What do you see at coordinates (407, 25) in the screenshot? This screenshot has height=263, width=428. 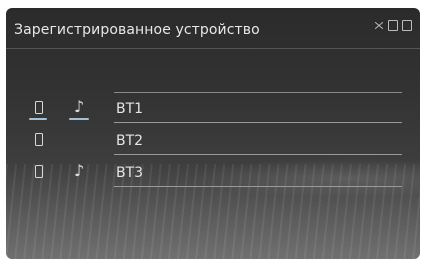 I see `battery-icon` at bounding box center [407, 25].